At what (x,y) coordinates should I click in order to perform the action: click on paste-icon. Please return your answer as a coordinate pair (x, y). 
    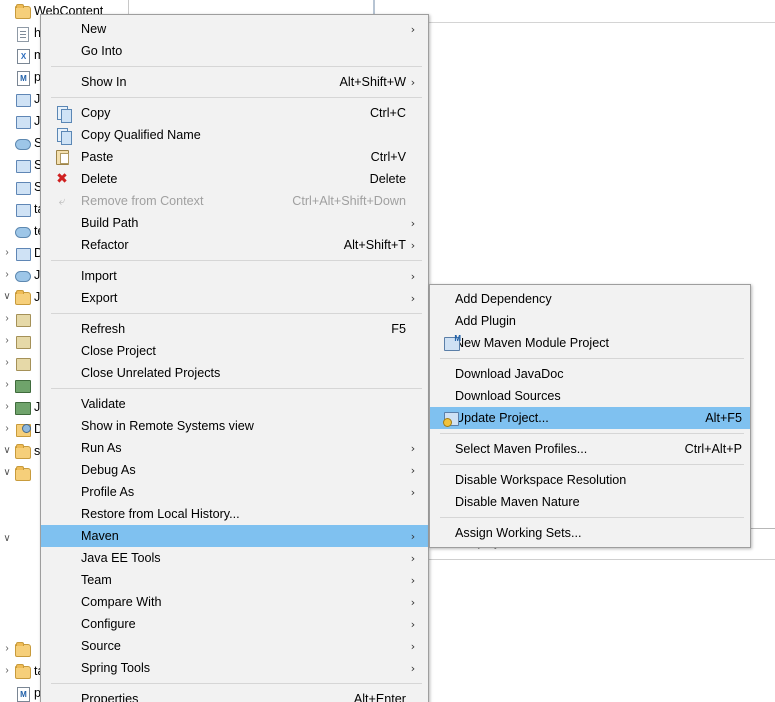
    Looking at the image, I should click on (62, 157).